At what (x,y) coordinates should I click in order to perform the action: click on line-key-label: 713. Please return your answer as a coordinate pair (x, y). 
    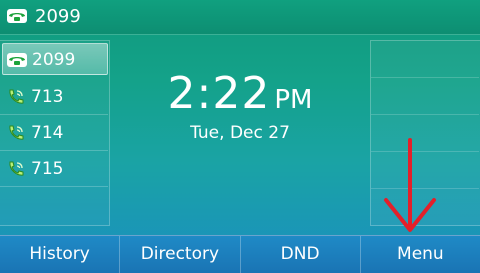
    Looking at the image, I should click on (47, 97).